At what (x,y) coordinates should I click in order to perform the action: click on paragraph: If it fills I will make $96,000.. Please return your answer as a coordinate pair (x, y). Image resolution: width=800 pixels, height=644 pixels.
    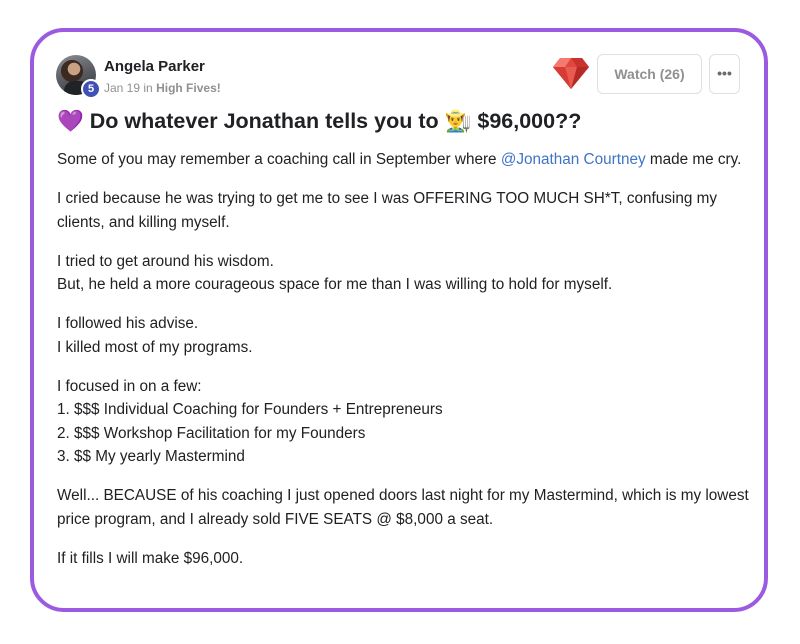
    Looking at the image, I should click on (150, 558).